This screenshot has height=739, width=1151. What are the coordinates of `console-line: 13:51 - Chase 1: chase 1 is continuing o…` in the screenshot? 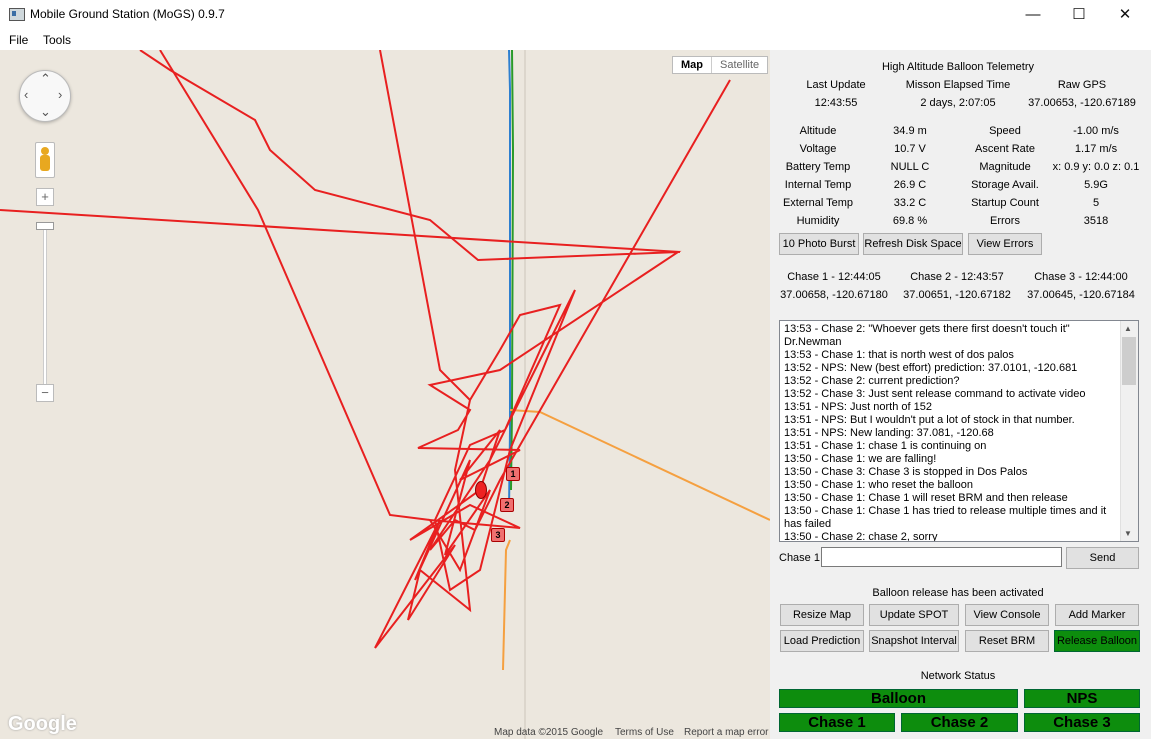 It's located at (885, 446).